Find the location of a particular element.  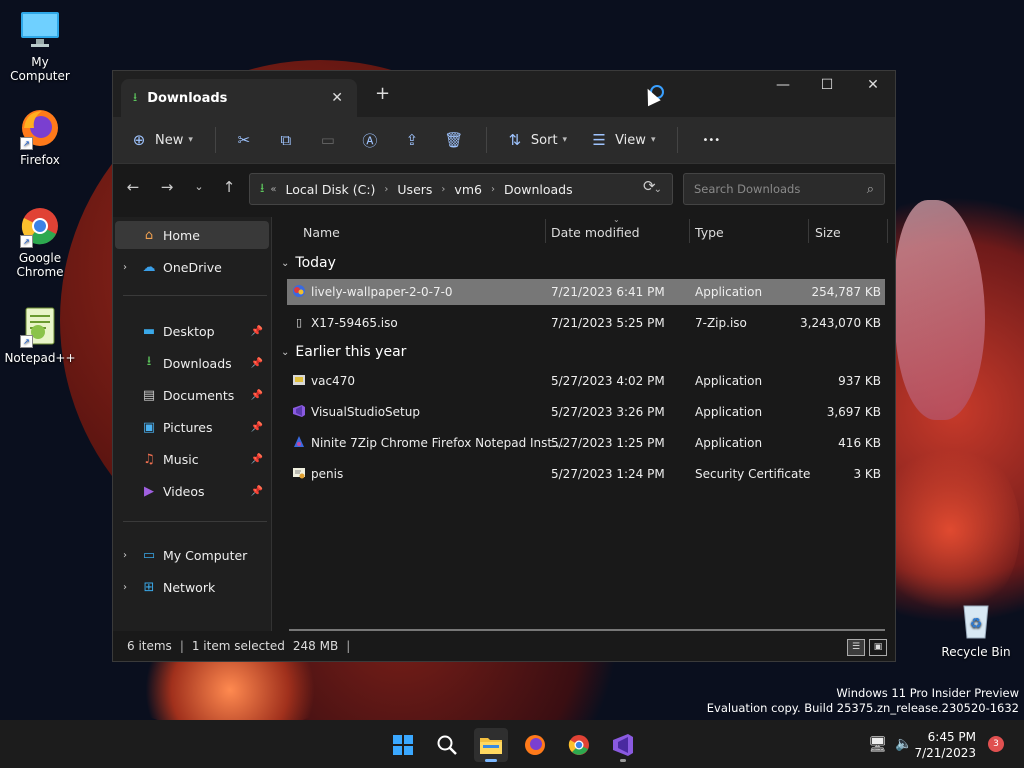

sidebar-item-music: ♫ Music 📌 is located at coordinates (192, 459).